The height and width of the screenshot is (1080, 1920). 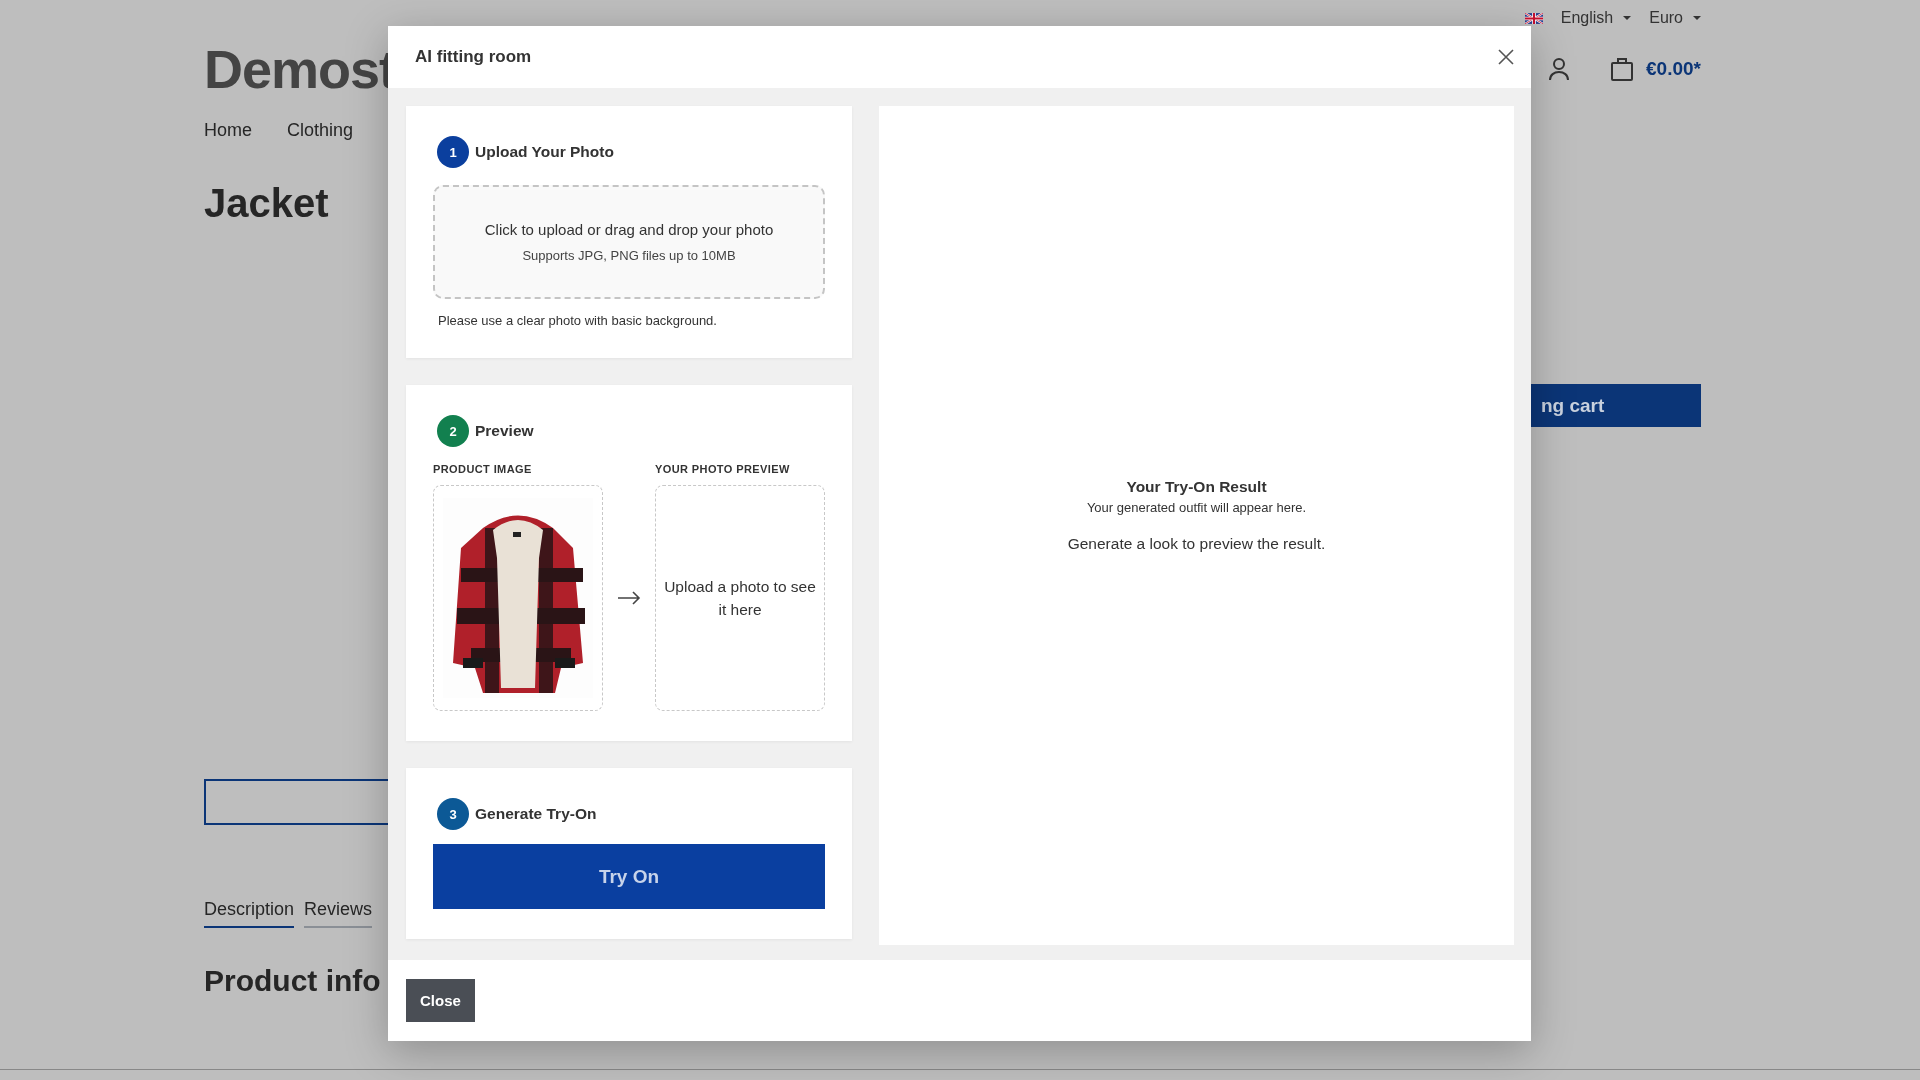 What do you see at coordinates (629, 242) in the screenshot?
I see `upload-dropzone: Click to upload or drag and drop your photo Supports JPG, PNG files up to 10MB` at bounding box center [629, 242].